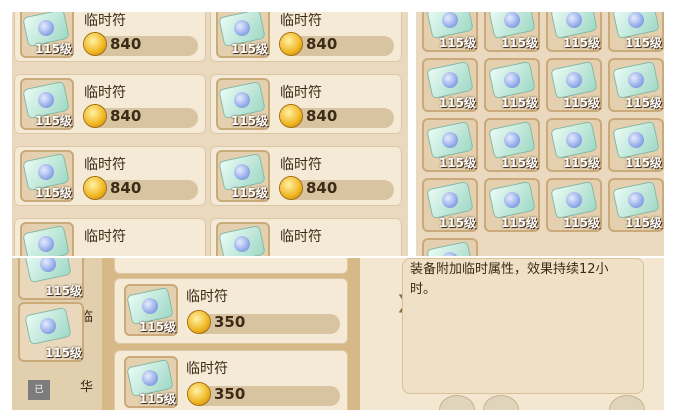  I want to click on shop-item-card, so click(231, 266).